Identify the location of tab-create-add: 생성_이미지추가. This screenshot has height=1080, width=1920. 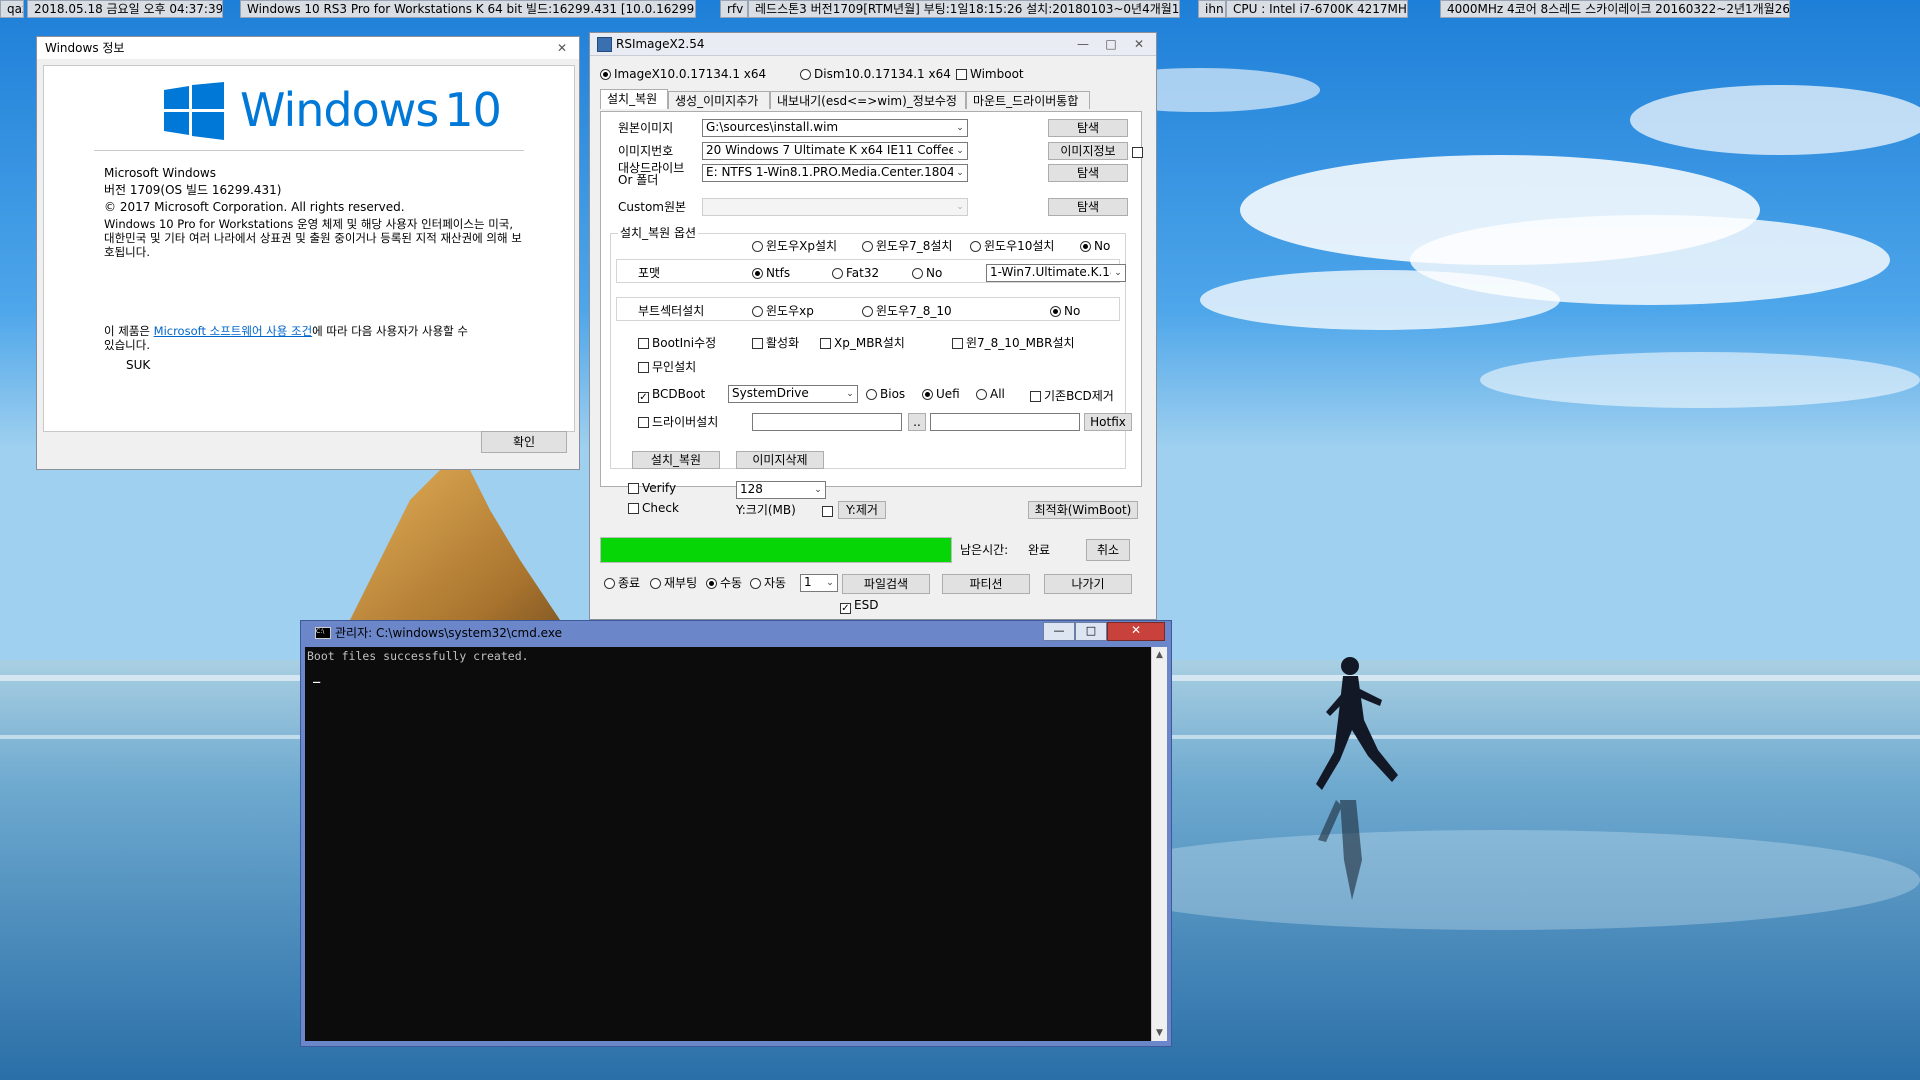
(719, 100).